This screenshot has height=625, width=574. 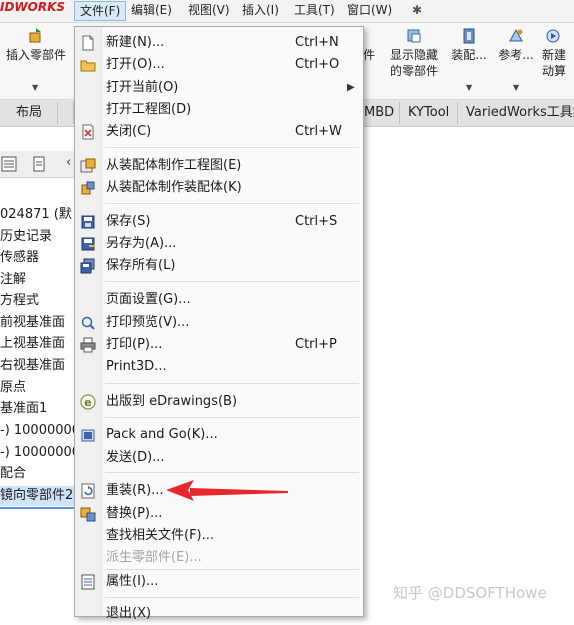 I want to click on replace-icon, so click(x=88, y=514).